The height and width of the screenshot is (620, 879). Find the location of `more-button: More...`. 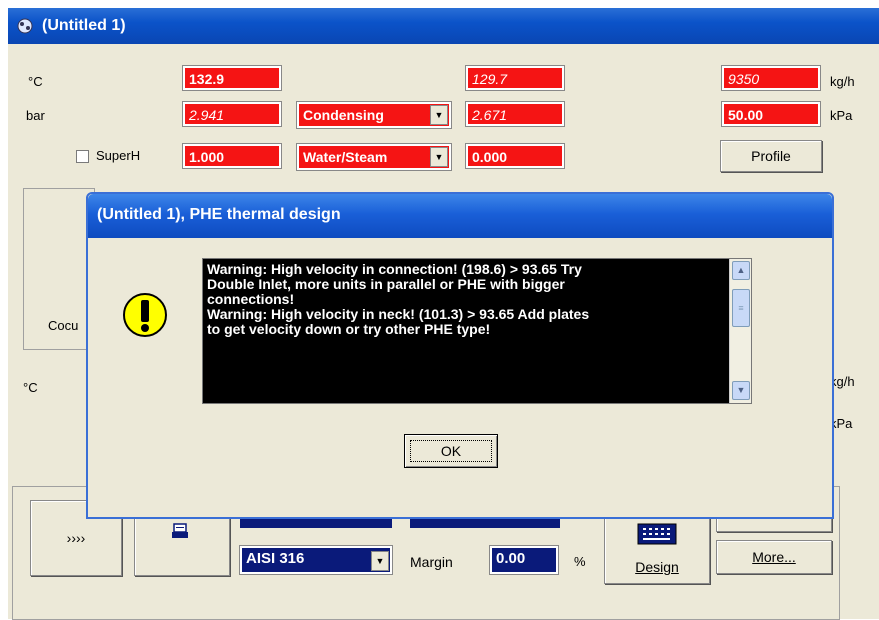

more-button: More... is located at coordinates (774, 557).